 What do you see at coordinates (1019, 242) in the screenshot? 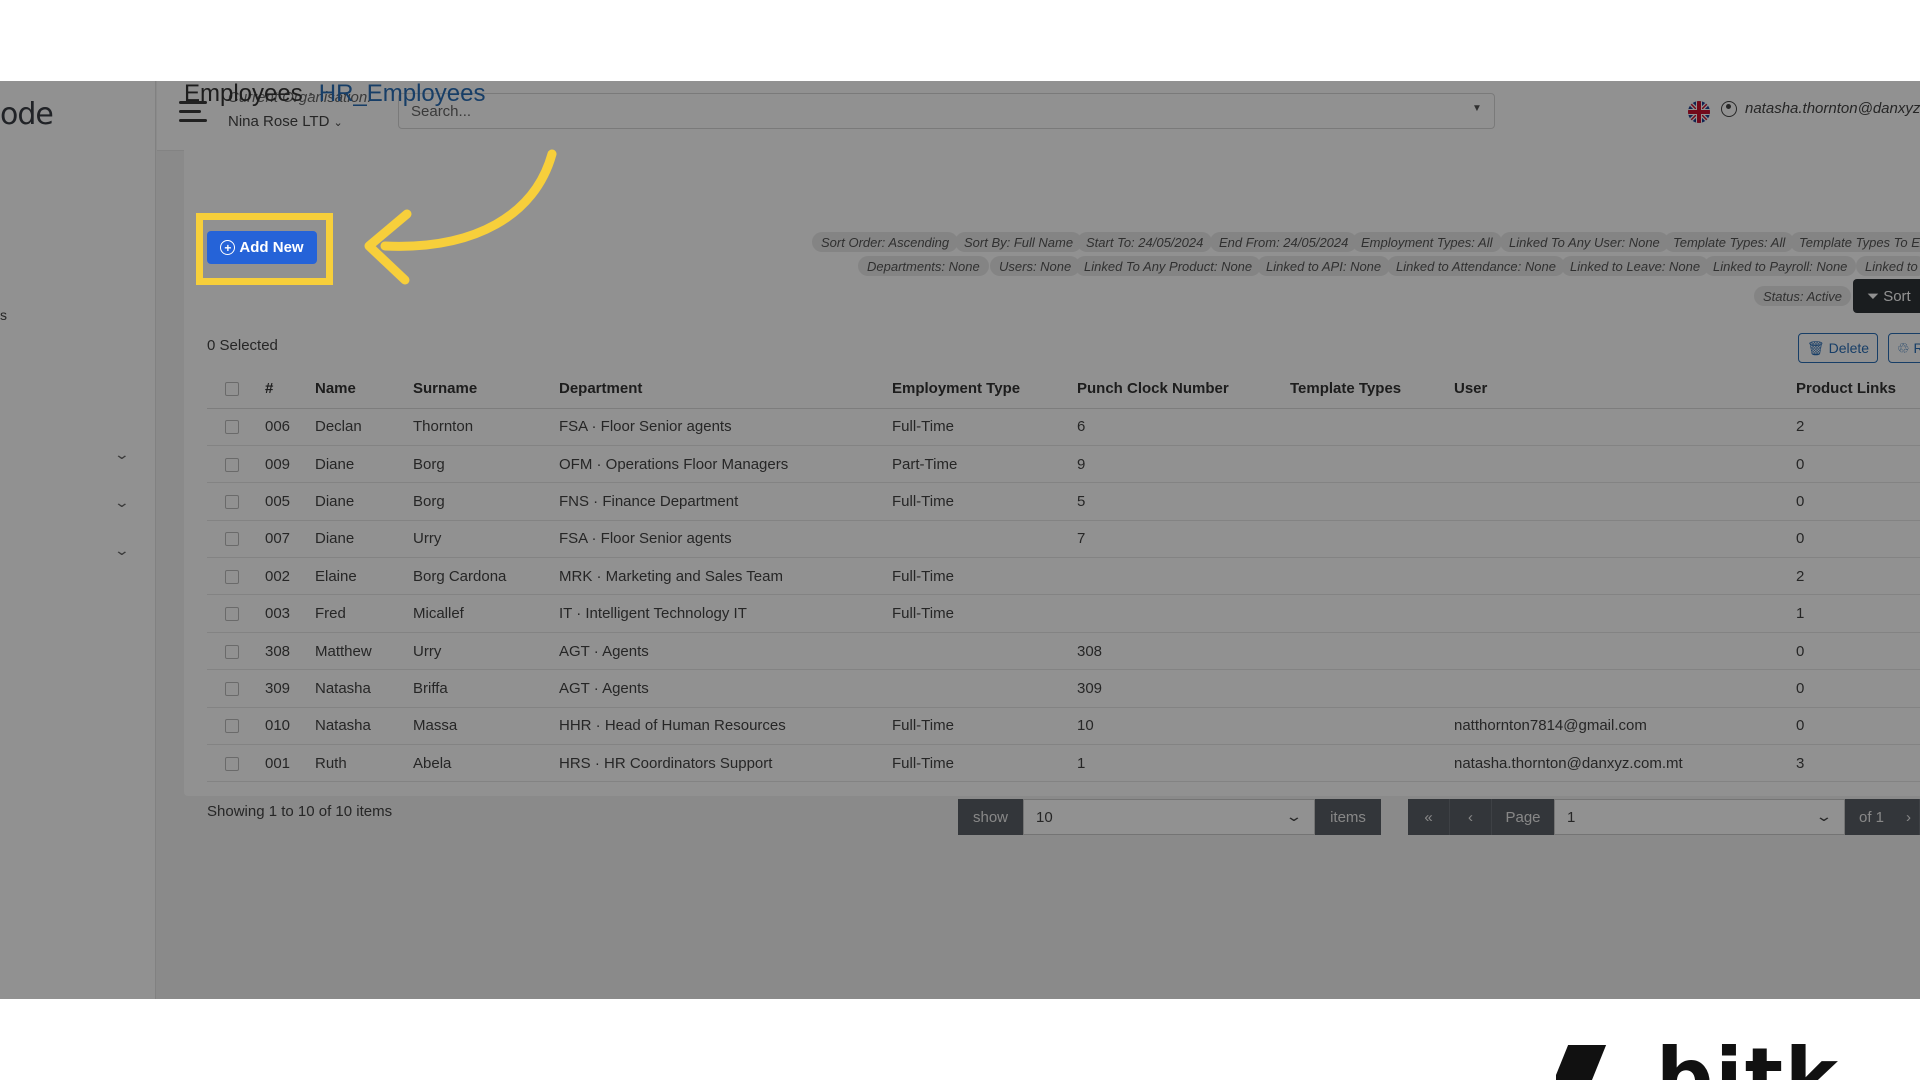
I see `filter-chip: Sort By: Full Name` at bounding box center [1019, 242].